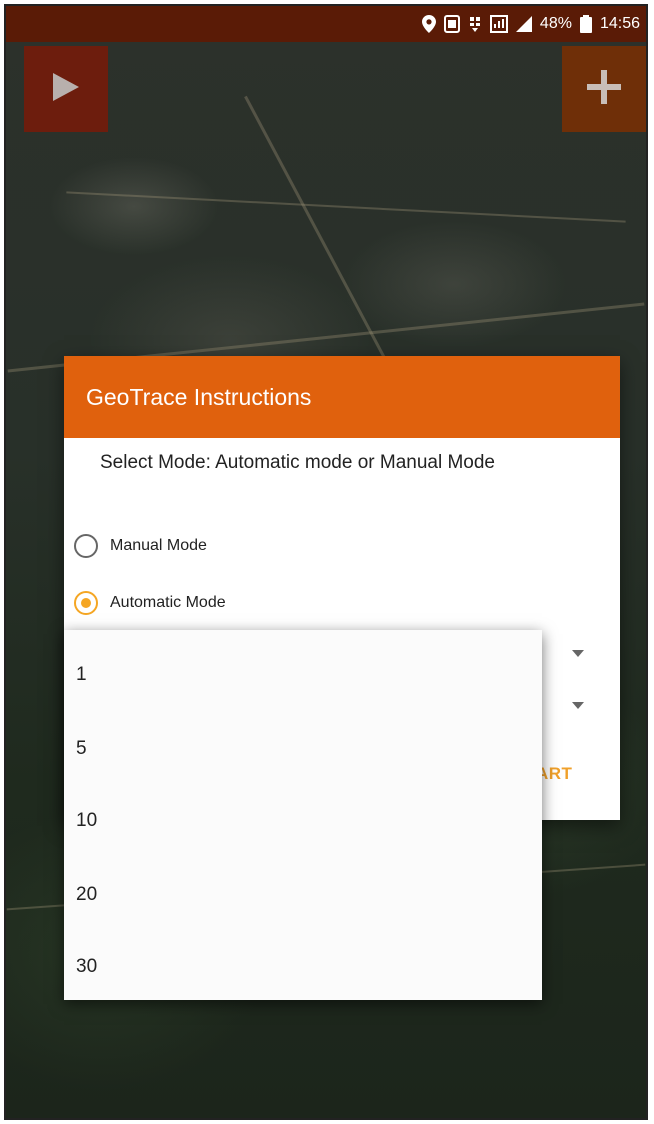 Image resolution: width=654 pixels, height=1124 pixels. I want to click on plus-icon, so click(604, 89).